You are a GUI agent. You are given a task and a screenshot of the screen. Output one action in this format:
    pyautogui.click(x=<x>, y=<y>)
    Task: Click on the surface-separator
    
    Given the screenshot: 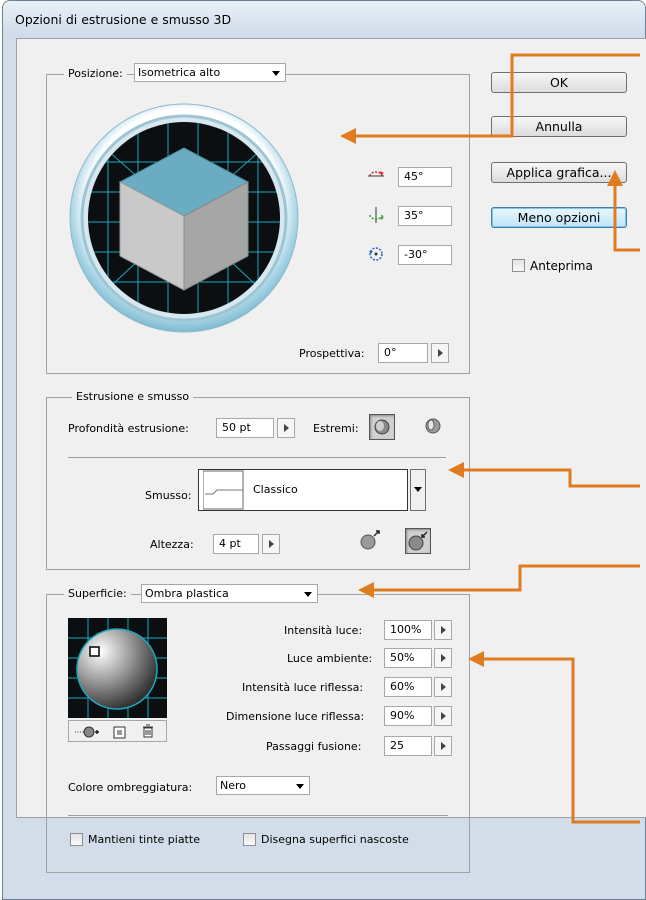 What is the action you would take?
    pyautogui.click(x=258, y=815)
    